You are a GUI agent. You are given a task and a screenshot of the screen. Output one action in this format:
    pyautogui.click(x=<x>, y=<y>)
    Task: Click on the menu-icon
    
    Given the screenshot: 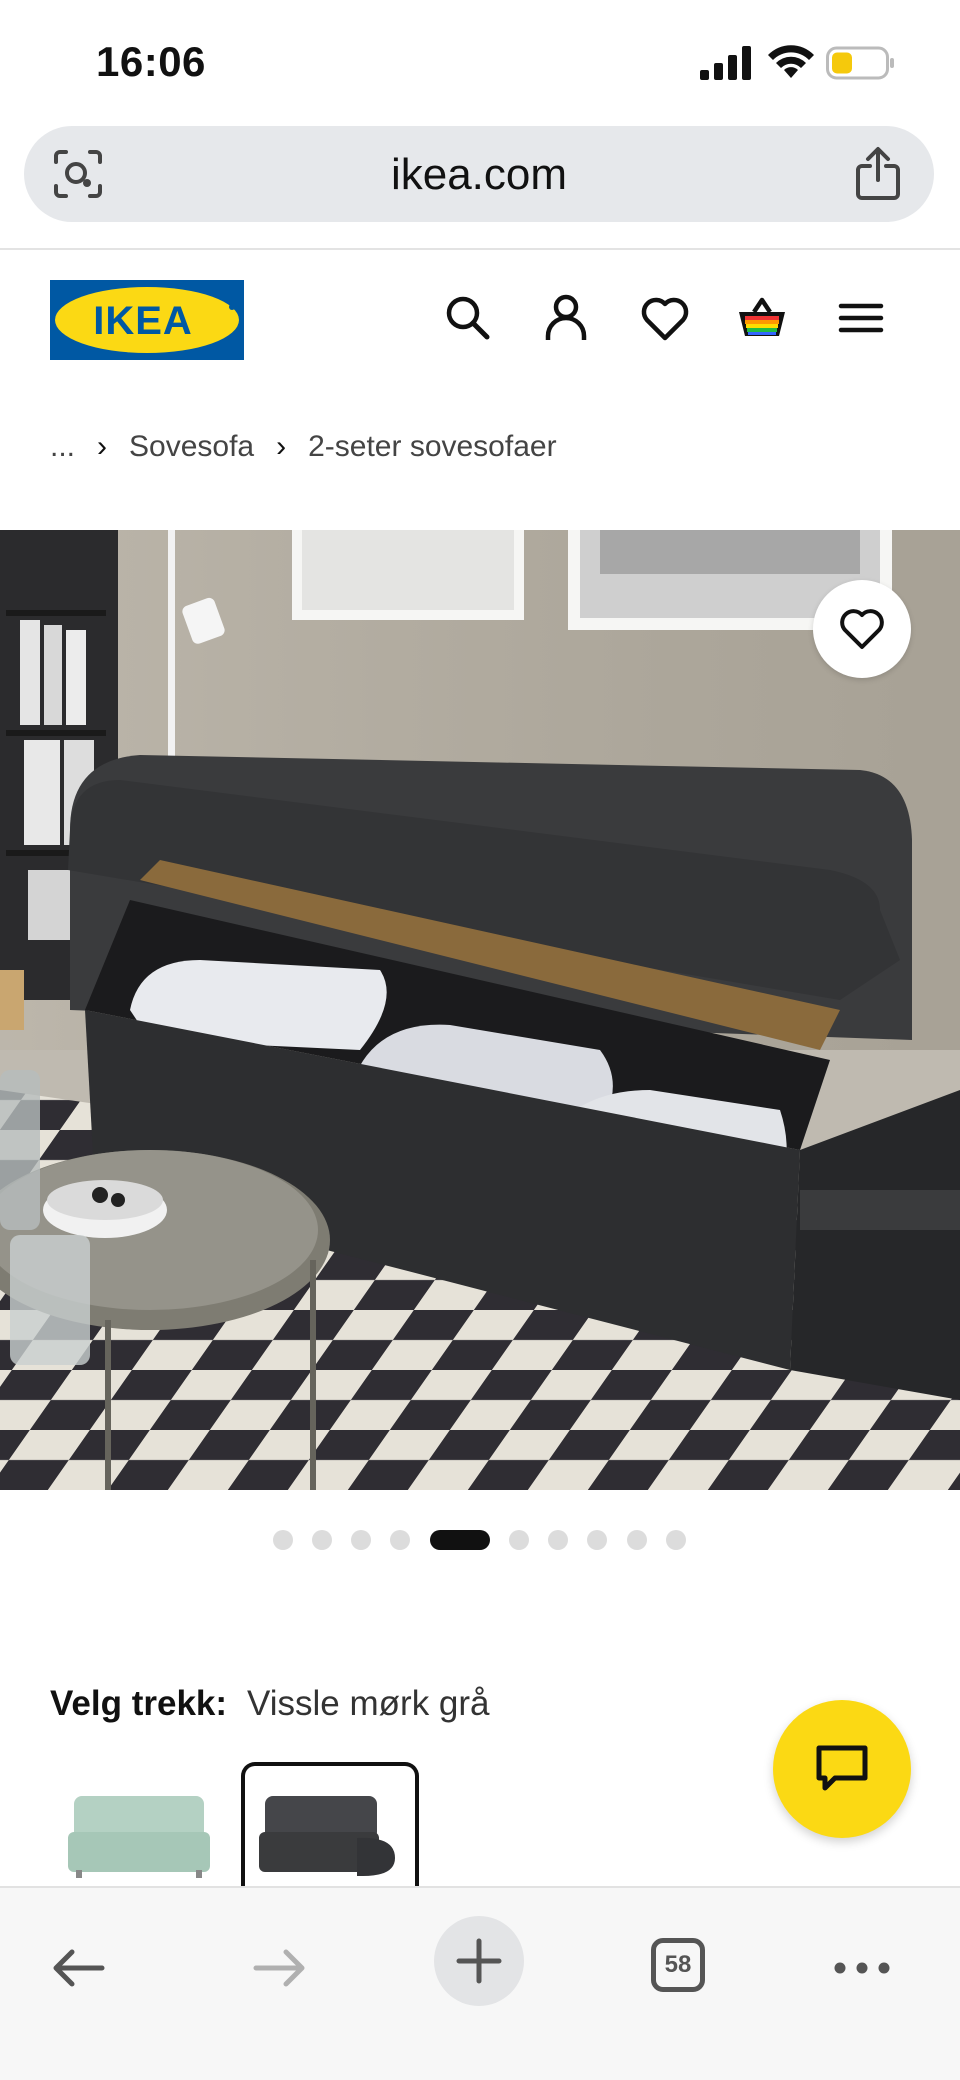 What is the action you would take?
    pyautogui.click(x=861, y=318)
    